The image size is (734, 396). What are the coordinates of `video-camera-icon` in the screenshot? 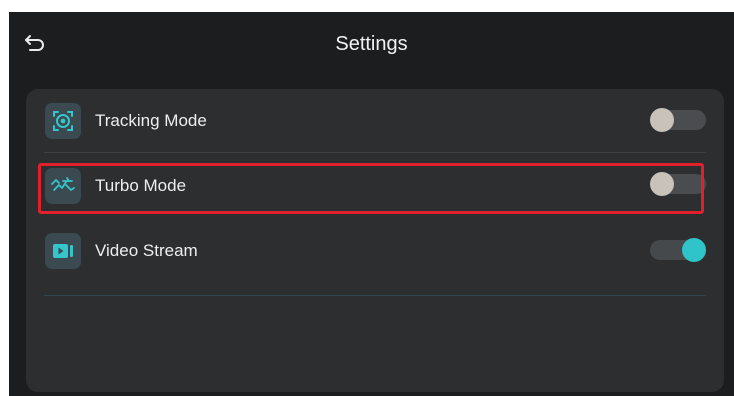 It's located at (63, 251).